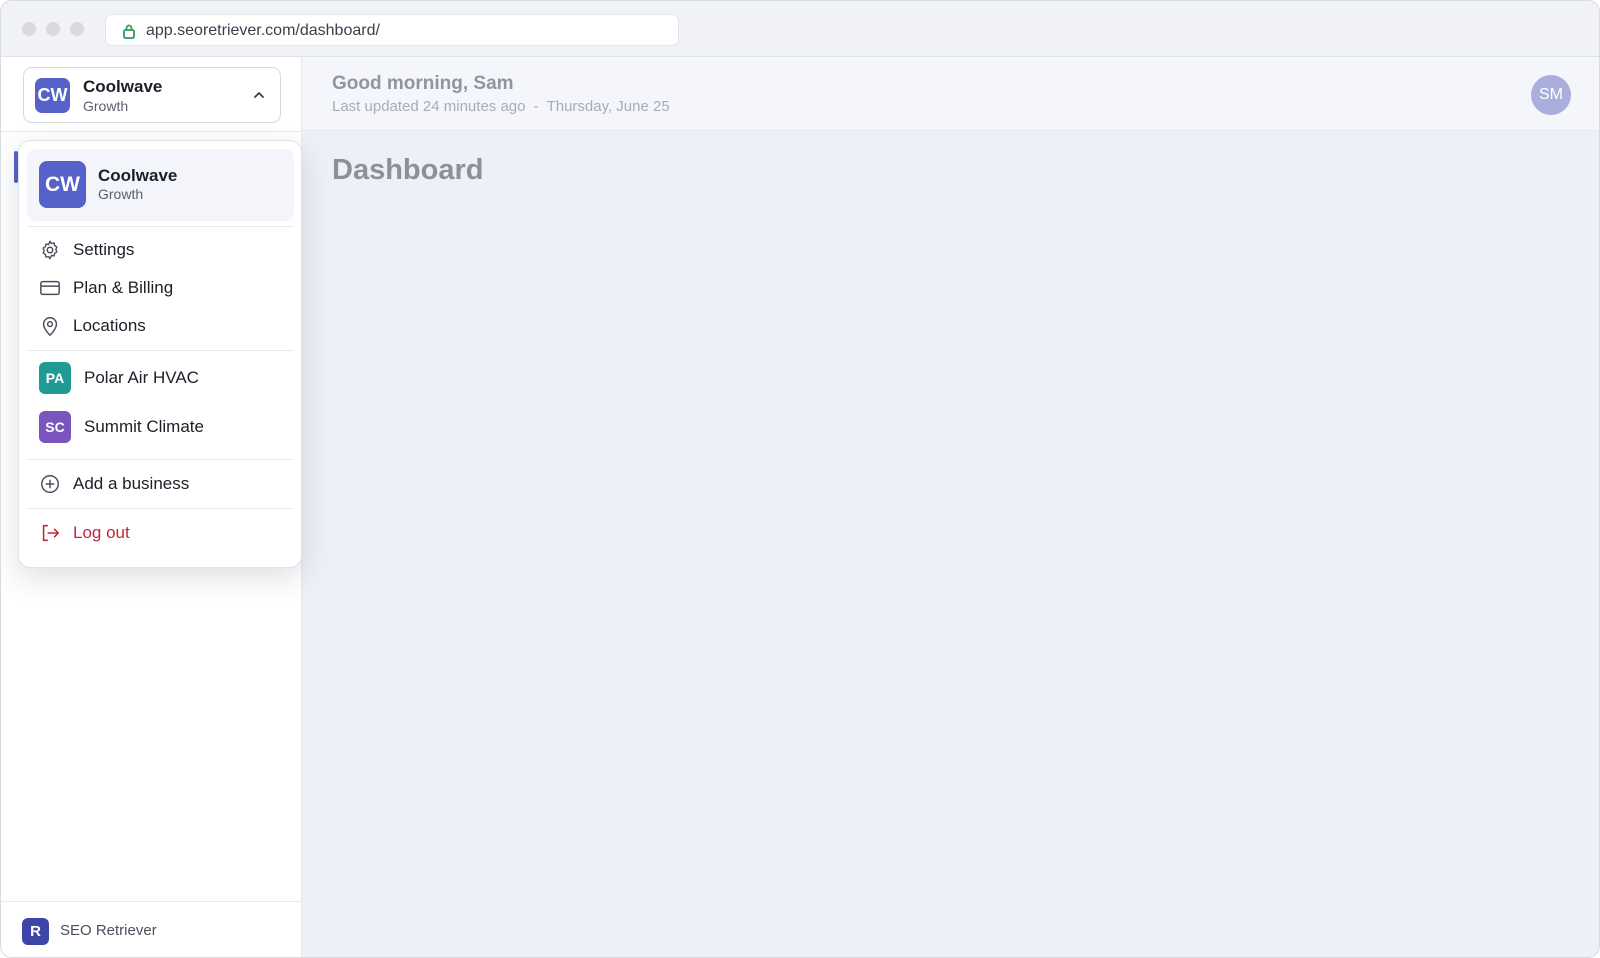 The image size is (1600, 958). What do you see at coordinates (151, 131) in the screenshot?
I see `sidebar-divider` at bounding box center [151, 131].